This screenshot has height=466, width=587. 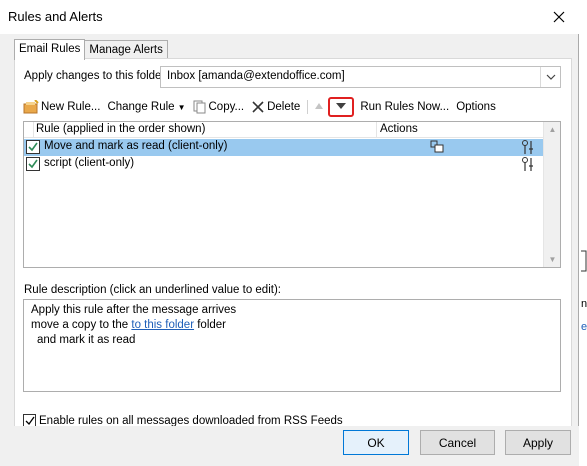 I want to click on options-label: Options, so click(x=476, y=107).